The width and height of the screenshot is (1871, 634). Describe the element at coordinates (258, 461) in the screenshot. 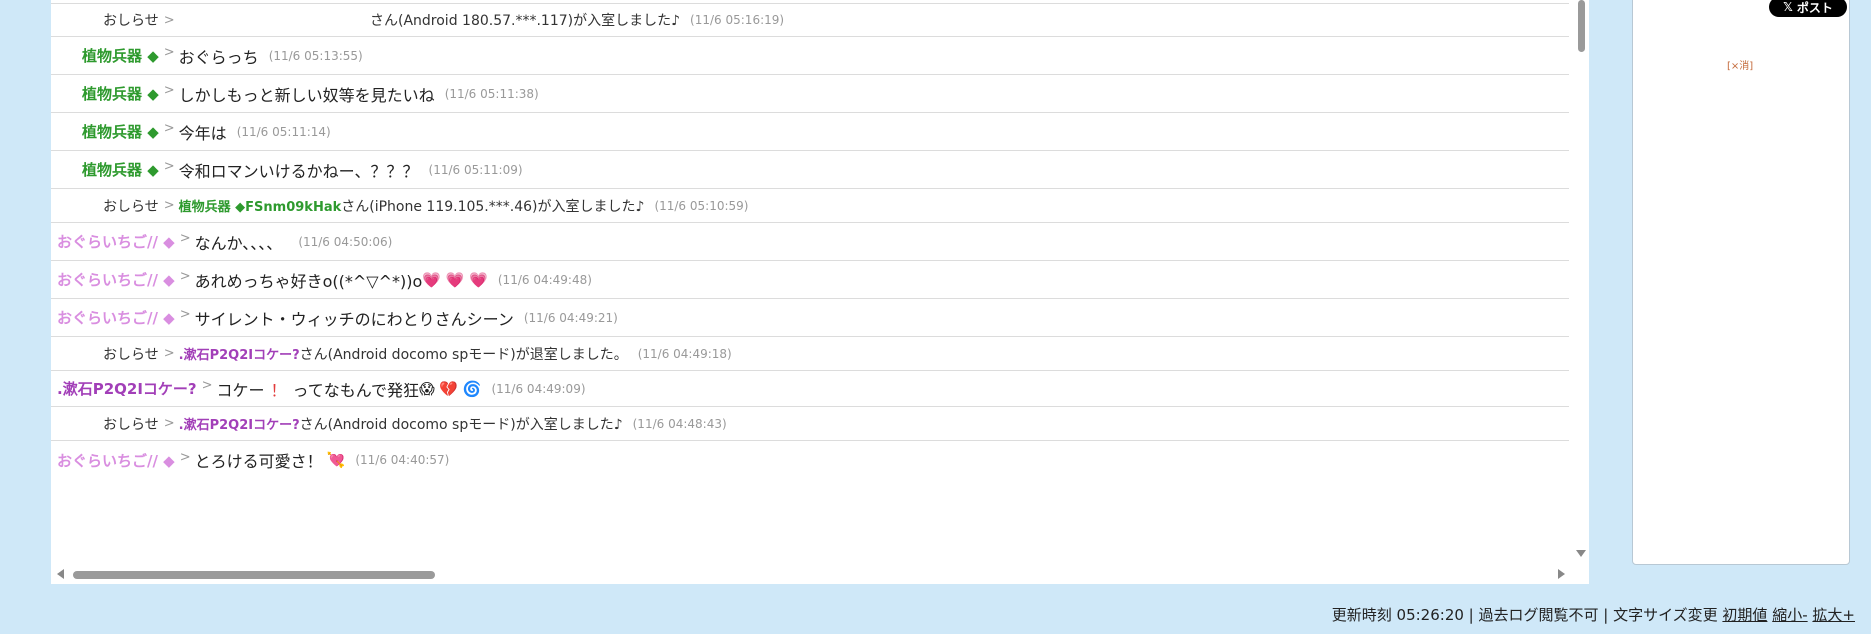

I see `message-text: とろける可愛さ！` at that location.